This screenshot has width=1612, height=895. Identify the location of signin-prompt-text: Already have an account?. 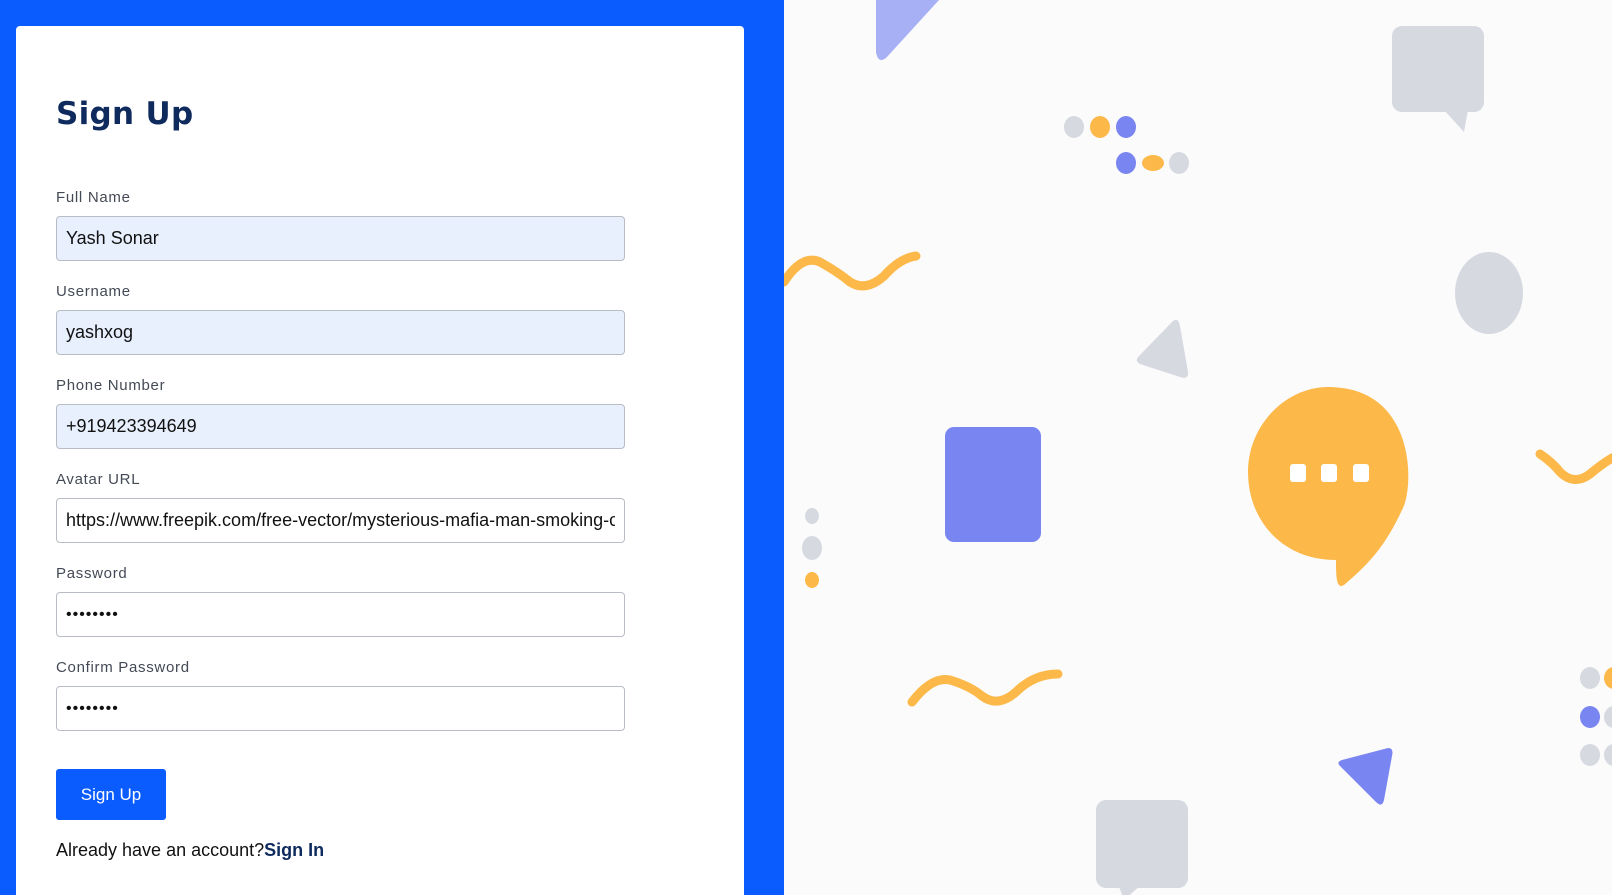
(160, 850).